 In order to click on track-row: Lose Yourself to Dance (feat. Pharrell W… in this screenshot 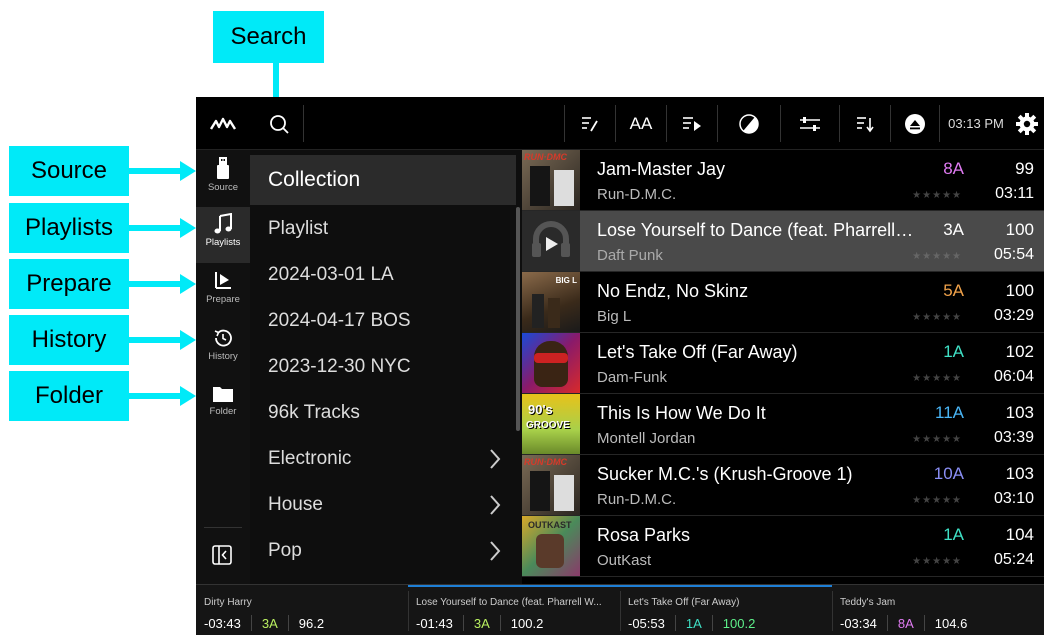, I will do `click(783, 241)`.